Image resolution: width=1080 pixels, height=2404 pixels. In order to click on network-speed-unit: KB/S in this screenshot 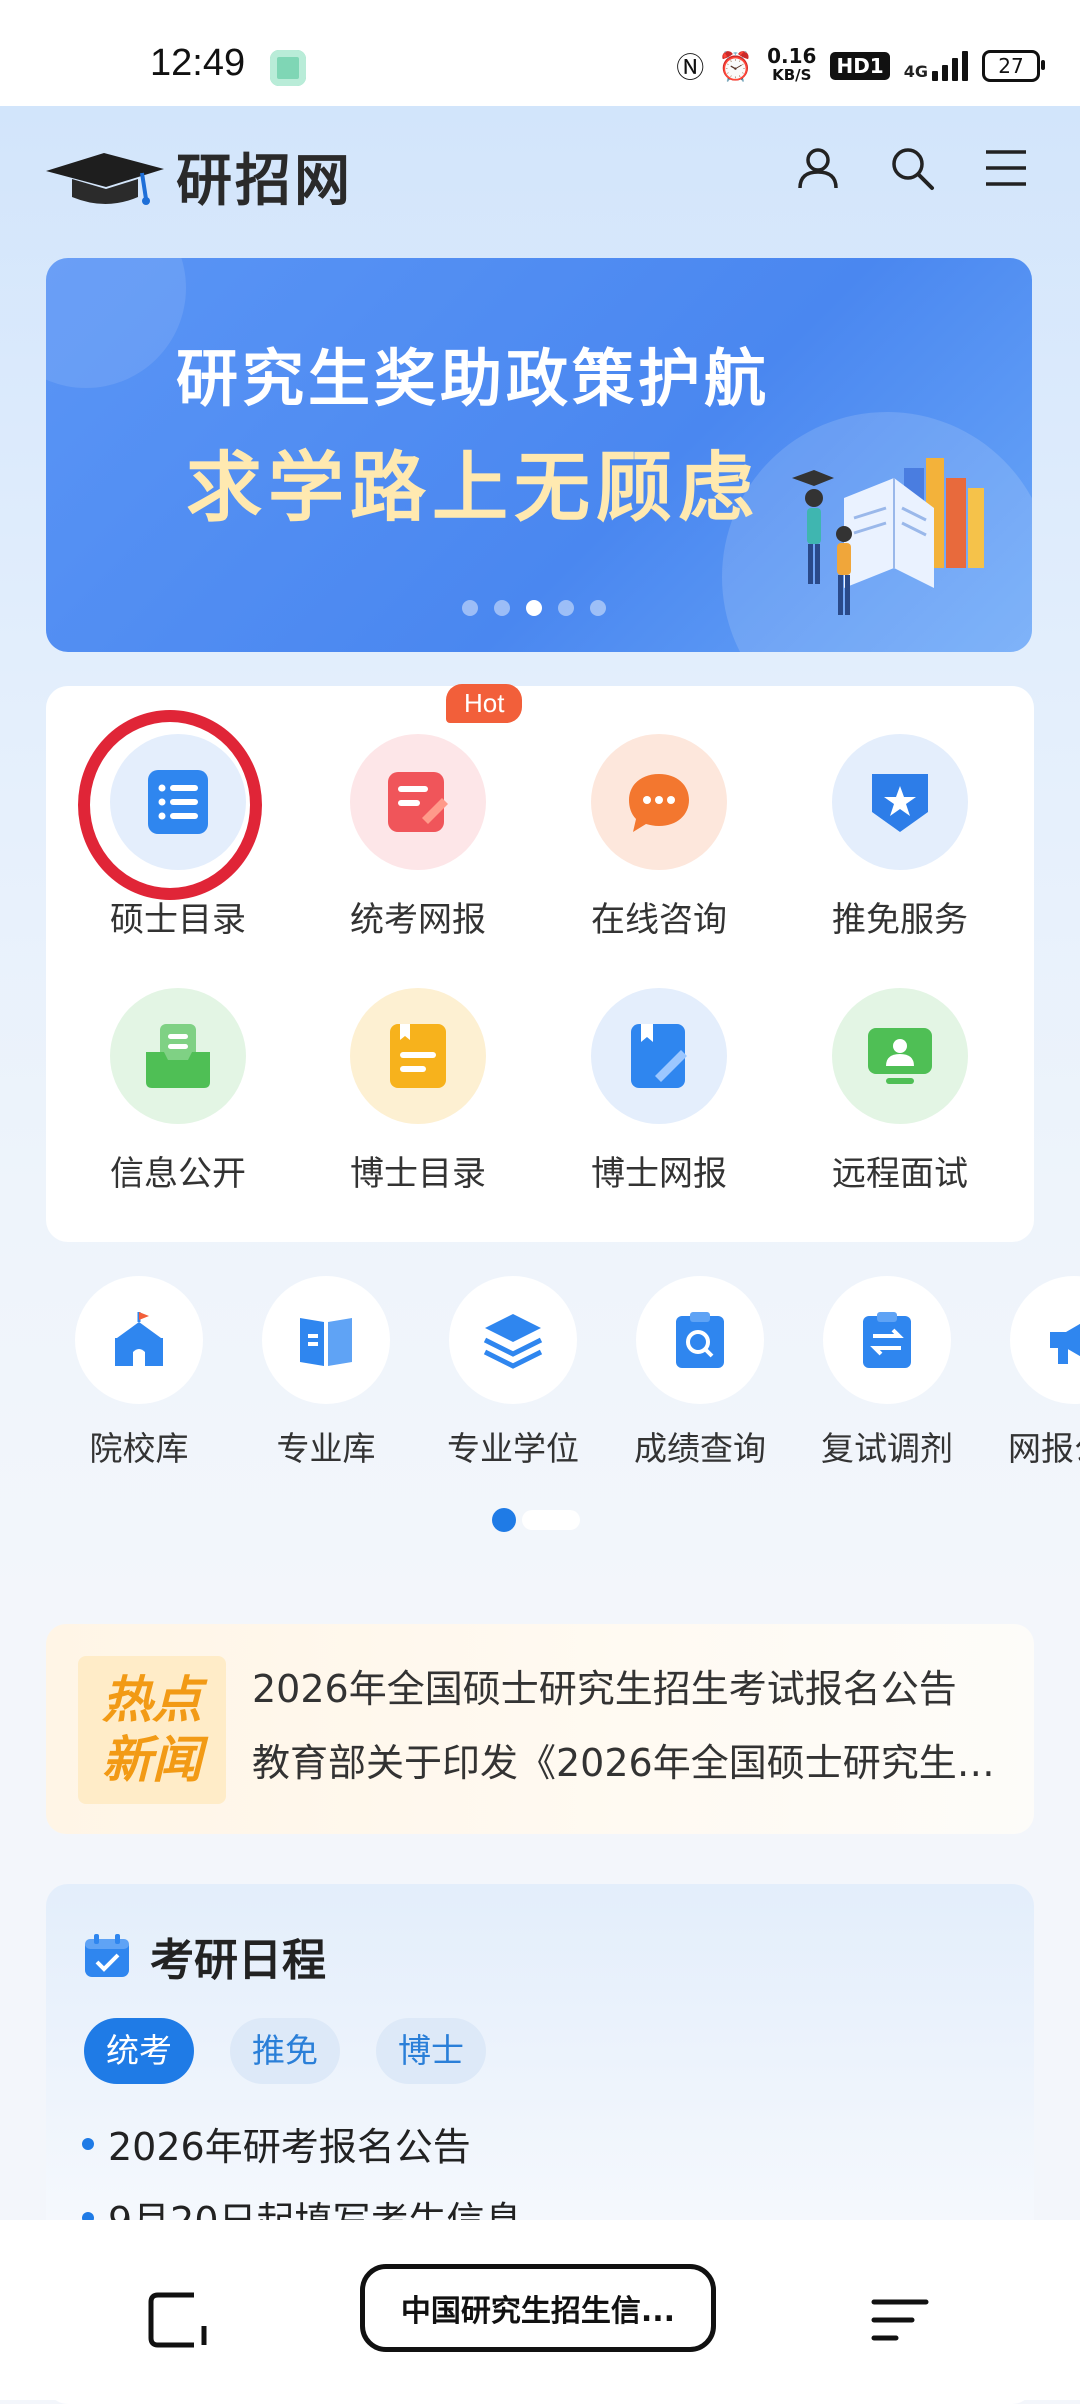, I will do `click(792, 75)`.